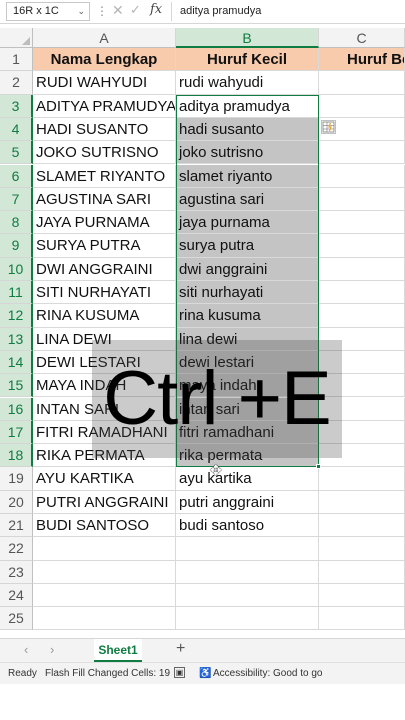 This screenshot has height=720, width=405. I want to click on cell-a: PUTRI ANGGRAINI, so click(104, 502).